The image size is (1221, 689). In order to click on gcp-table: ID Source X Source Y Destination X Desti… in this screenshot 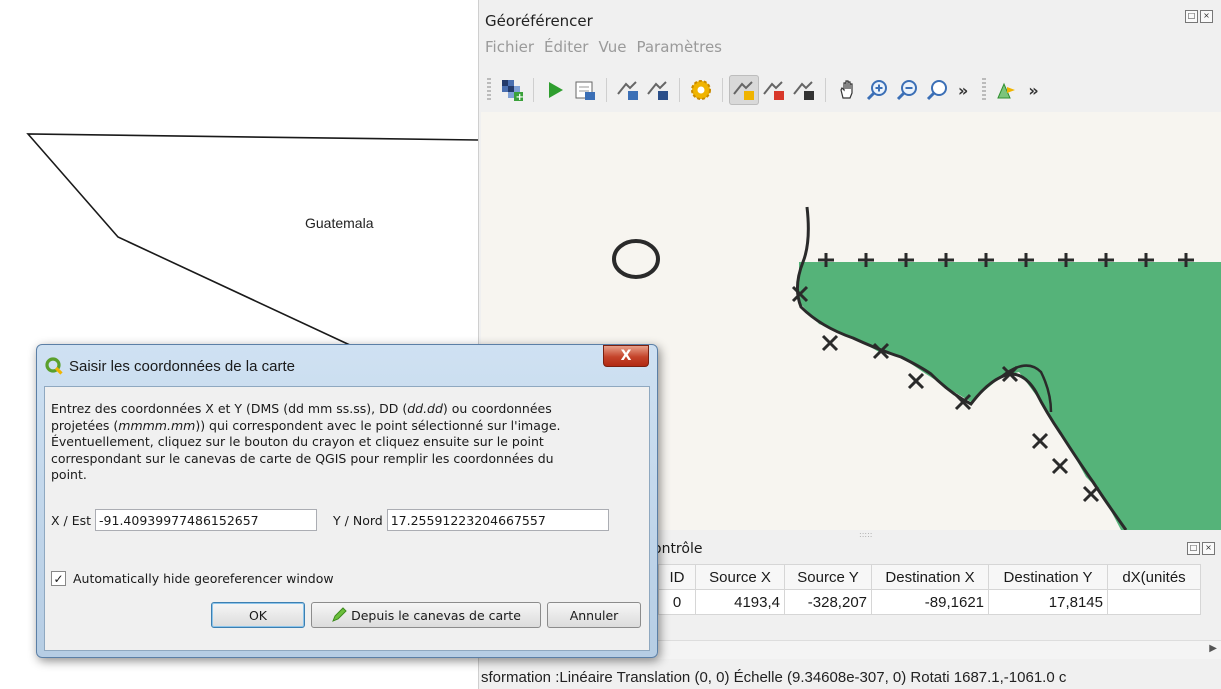, I will do `click(929, 589)`.